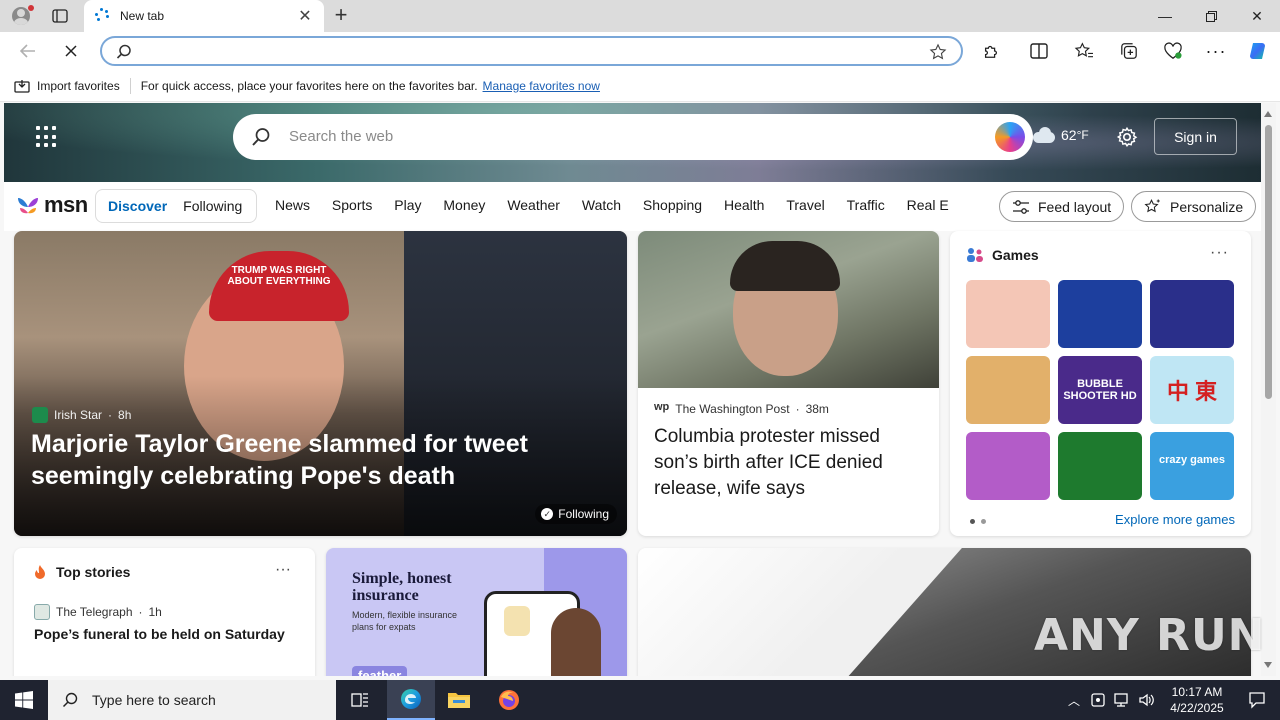  What do you see at coordinates (1127, 138) in the screenshot?
I see `settings-button` at bounding box center [1127, 138].